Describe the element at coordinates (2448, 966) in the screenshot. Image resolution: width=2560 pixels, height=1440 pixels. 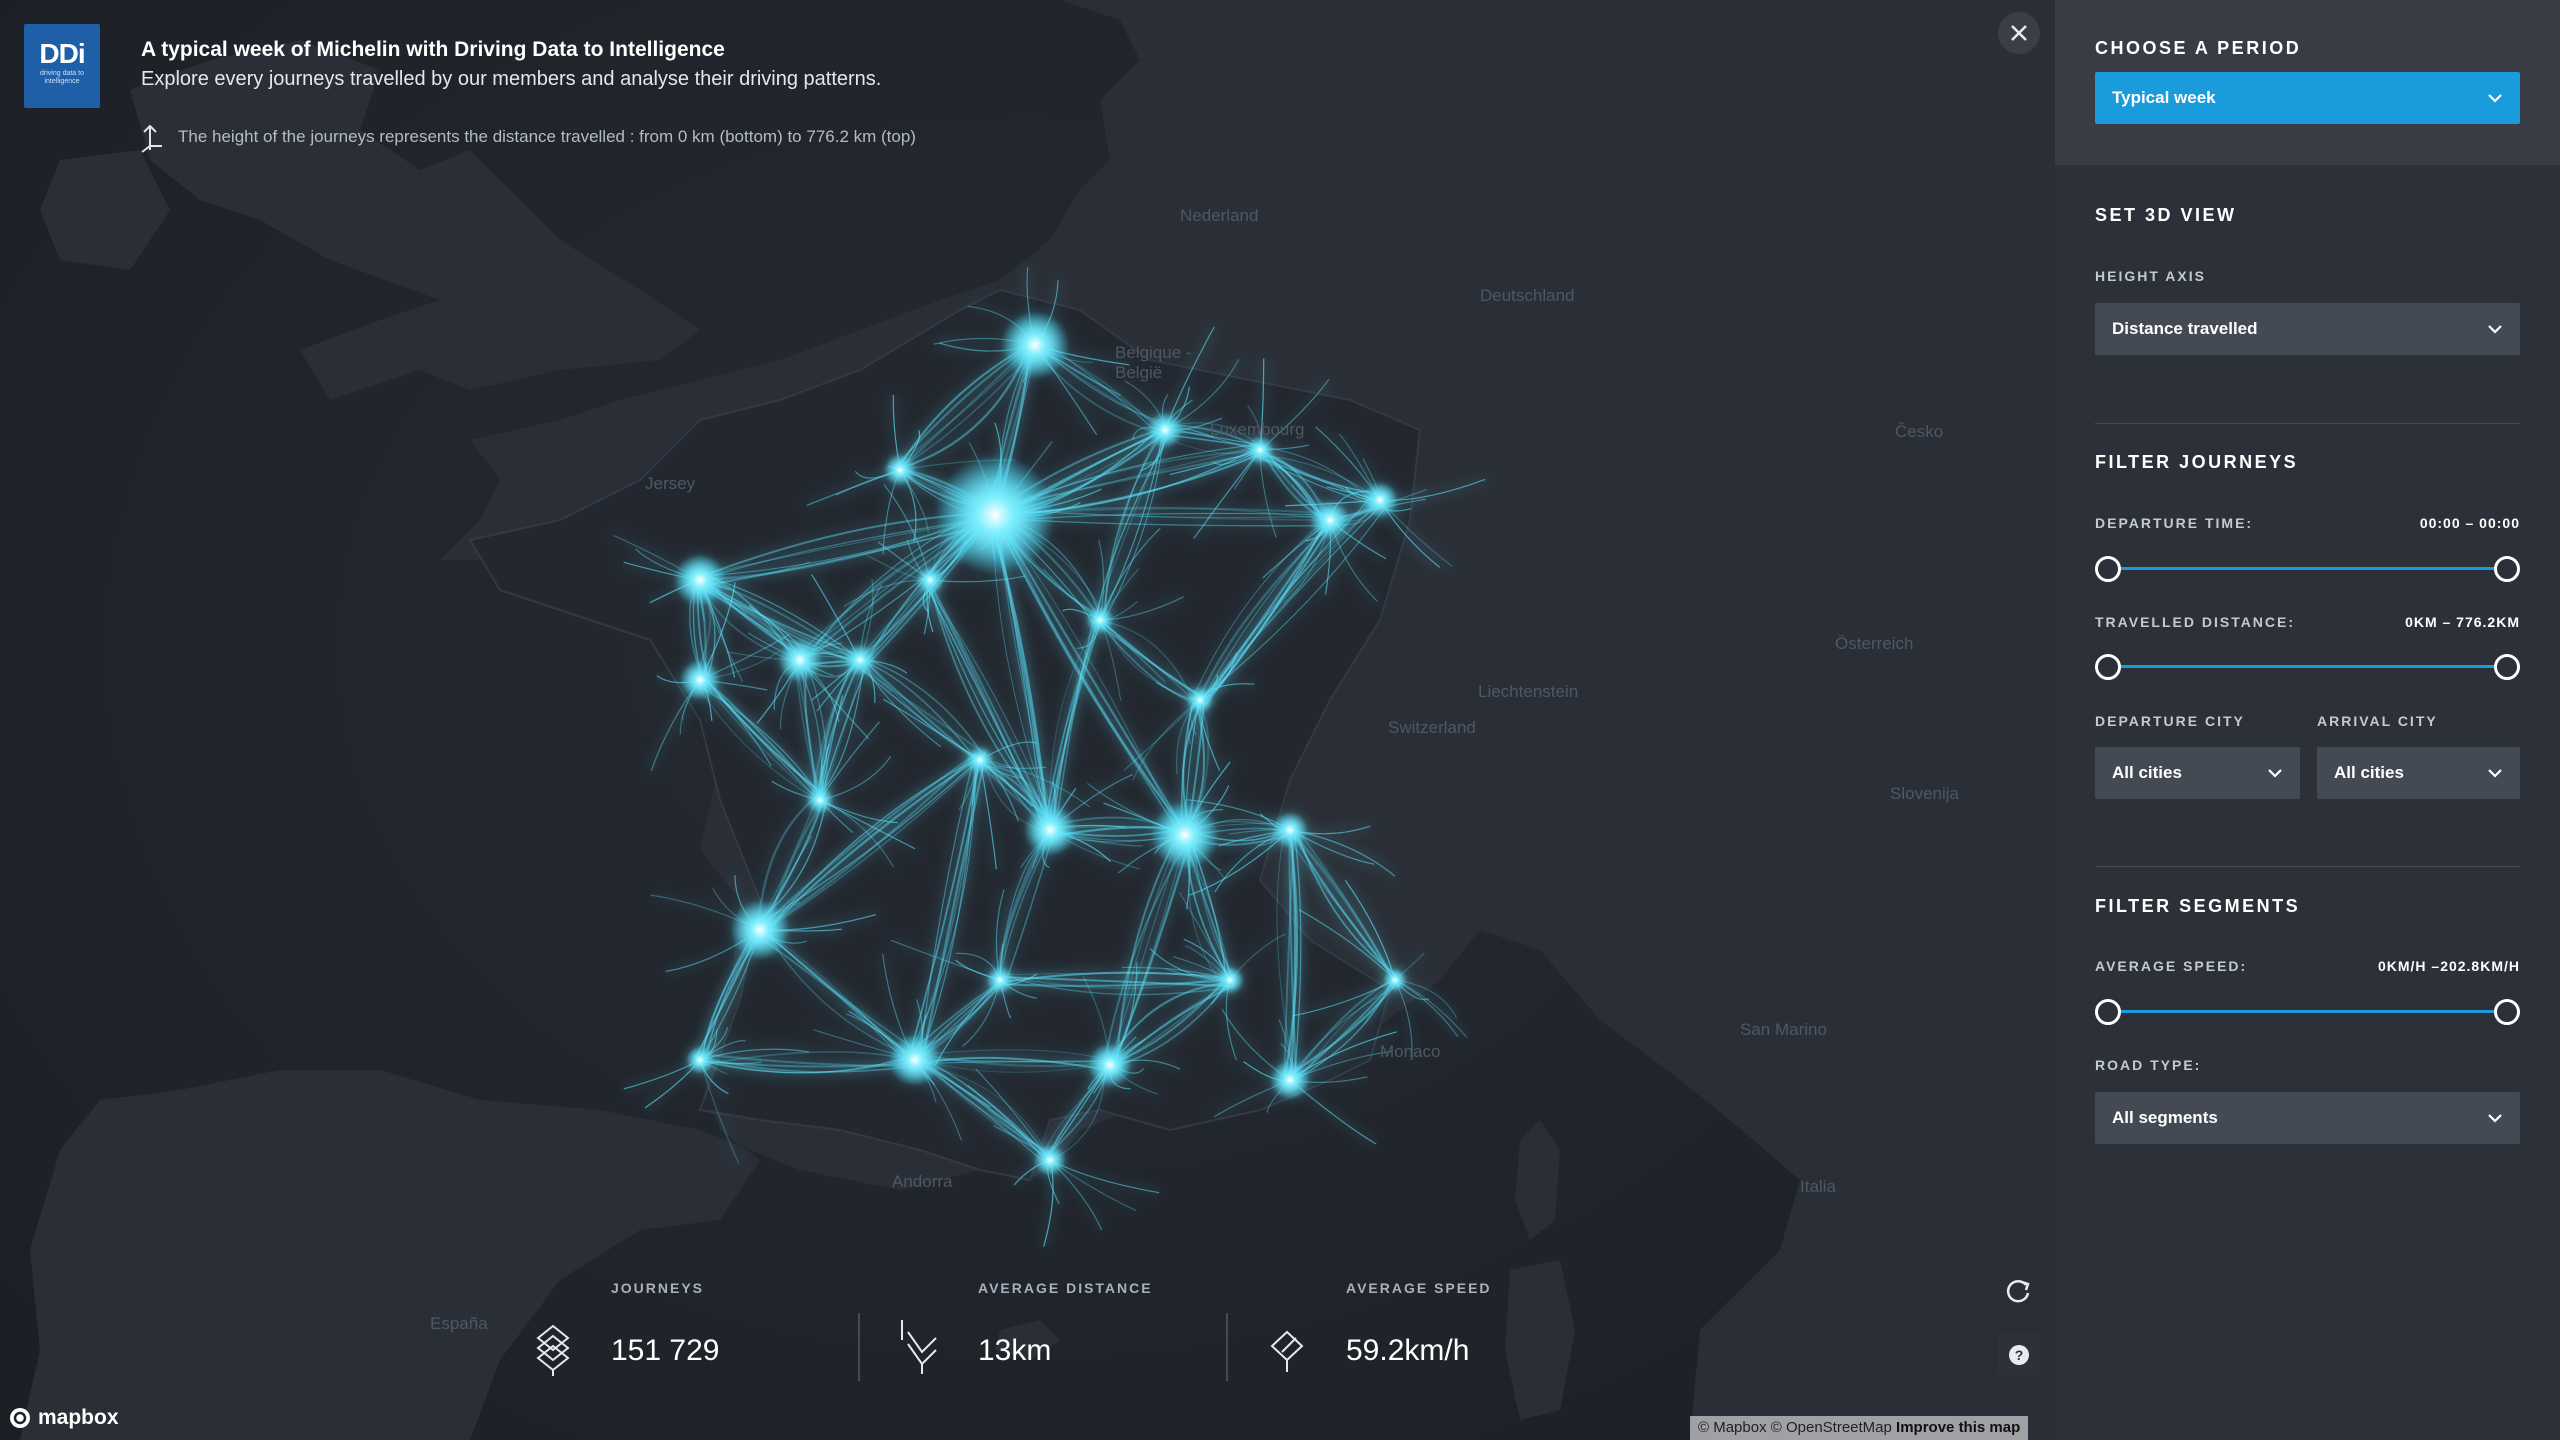
I see `avg-speed-filter-value: 0KM/H –202.8KM/H` at that location.